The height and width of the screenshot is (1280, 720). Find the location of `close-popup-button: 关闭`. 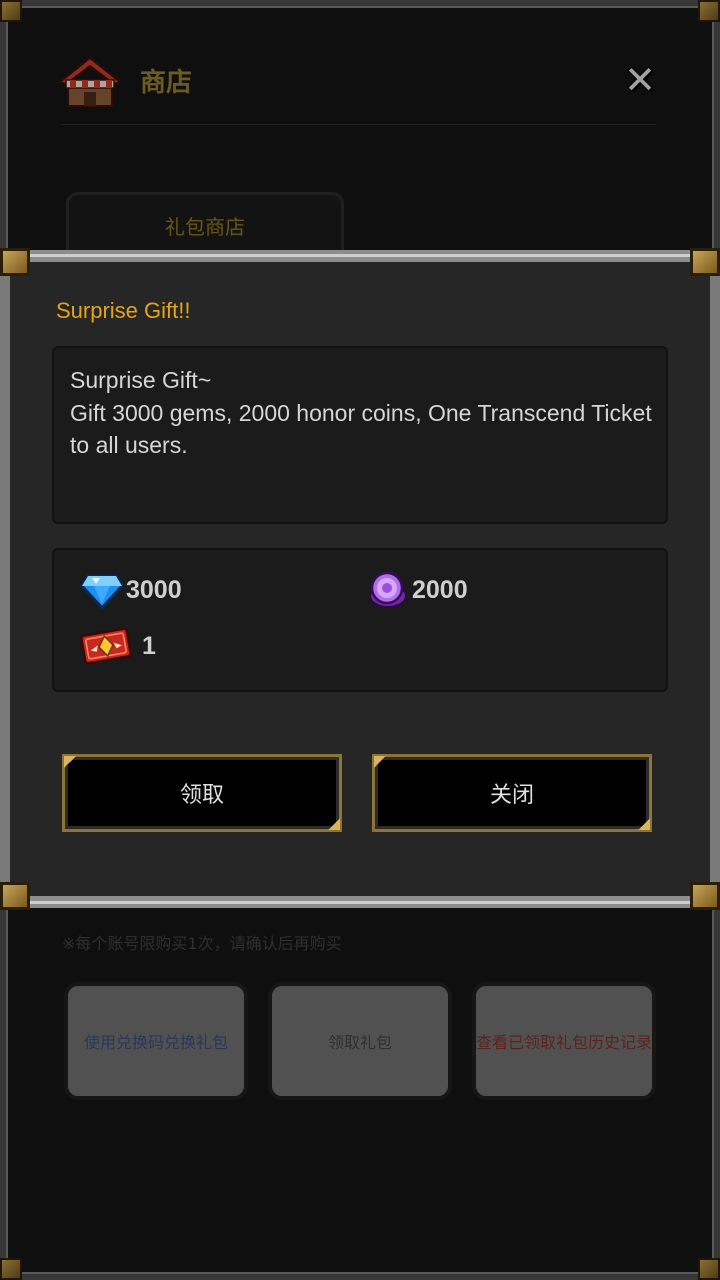

close-popup-button: 关闭 is located at coordinates (512, 793).